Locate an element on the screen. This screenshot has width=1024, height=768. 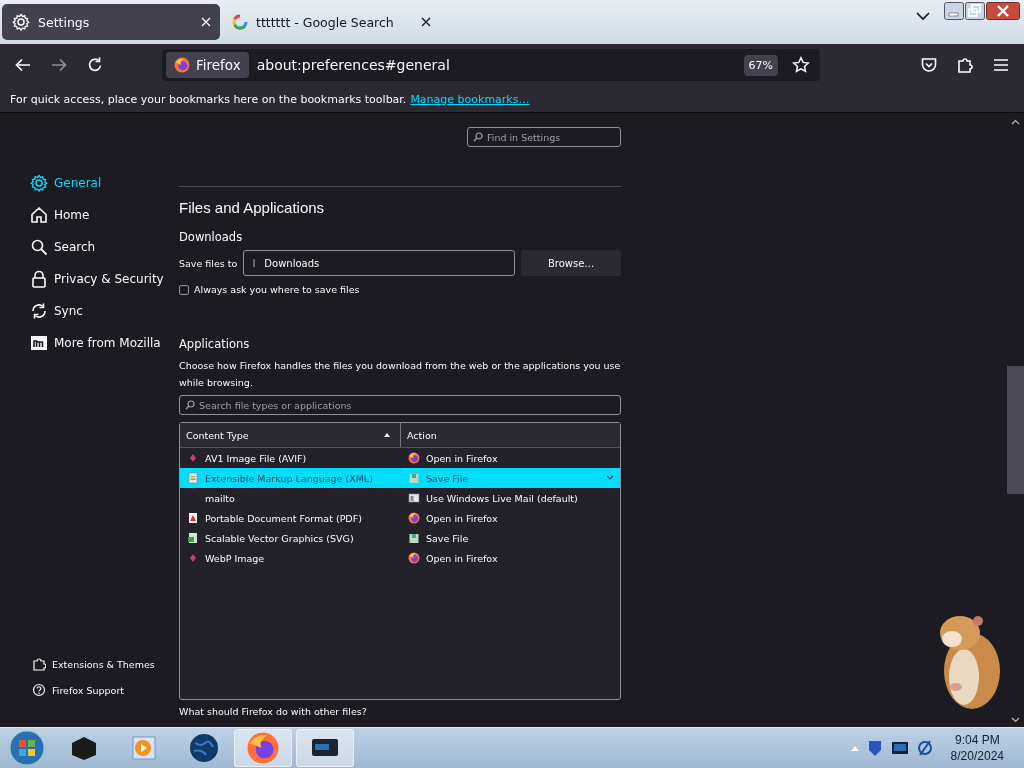
action-cell: Use Windows Live Mail (default) is located at coordinates (493, 498).